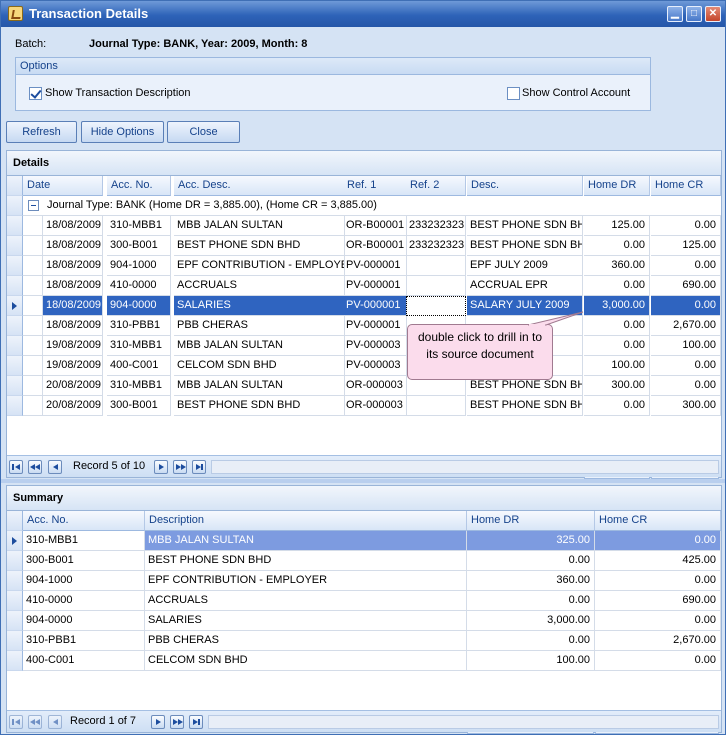  Describe the element at coordinates (531, 541) in the screenshot. I see `table-cell: 325.00` at that location.